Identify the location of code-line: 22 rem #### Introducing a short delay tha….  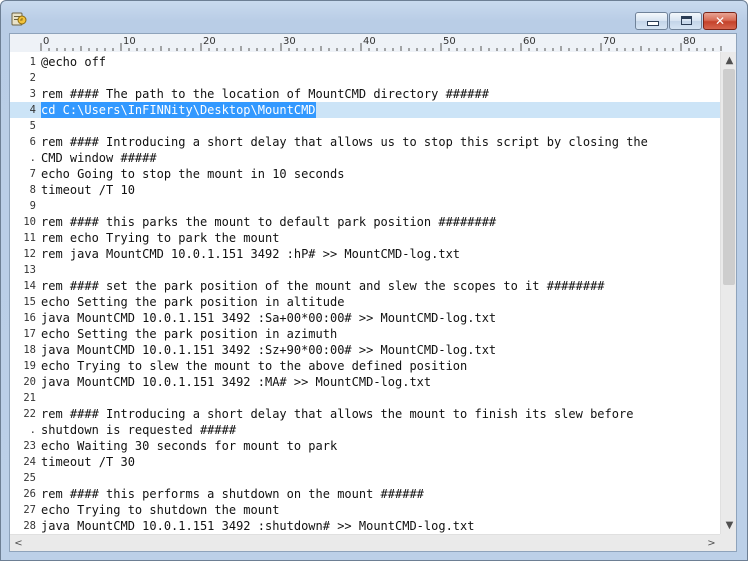
(365, 414).